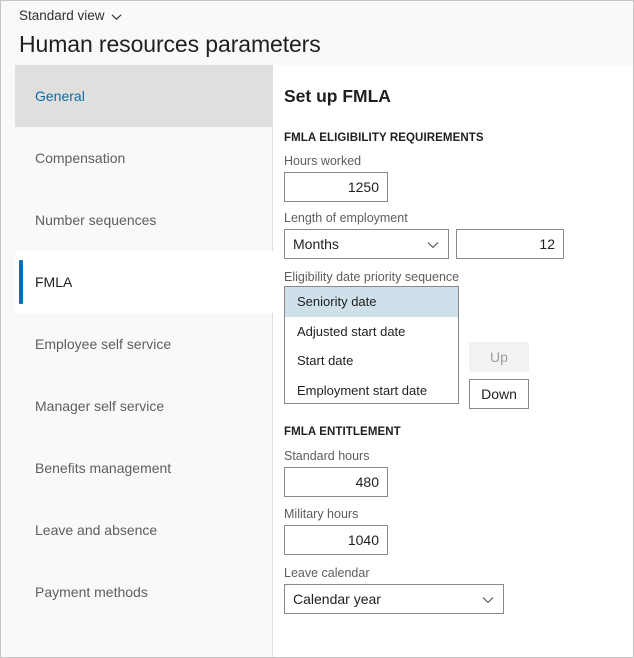  I want to click on sidebar-item-employee-self-service: Employee self service, so click(144, 344).